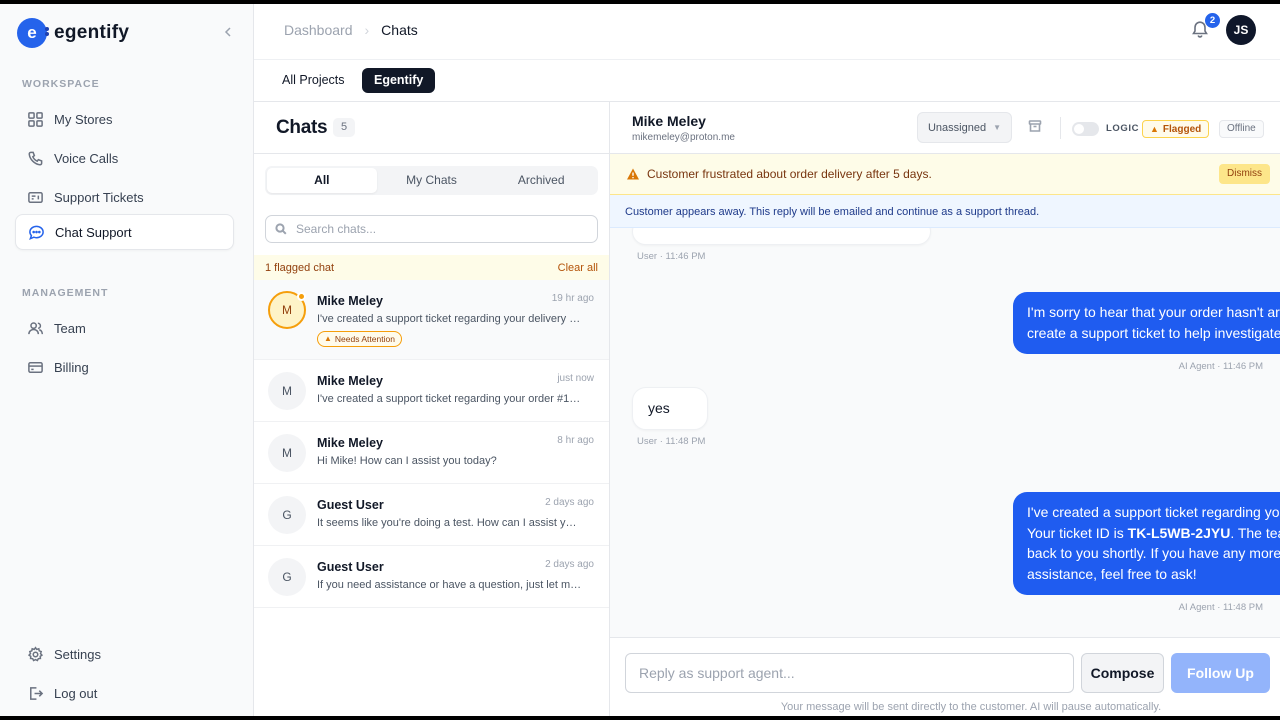 The height and width of the screenshot is (720, 1280). What do you see at coordinates (313, 80) in the screenshot?
I see `tab-all-projects: All Projects` at bounding box center [313, 80].